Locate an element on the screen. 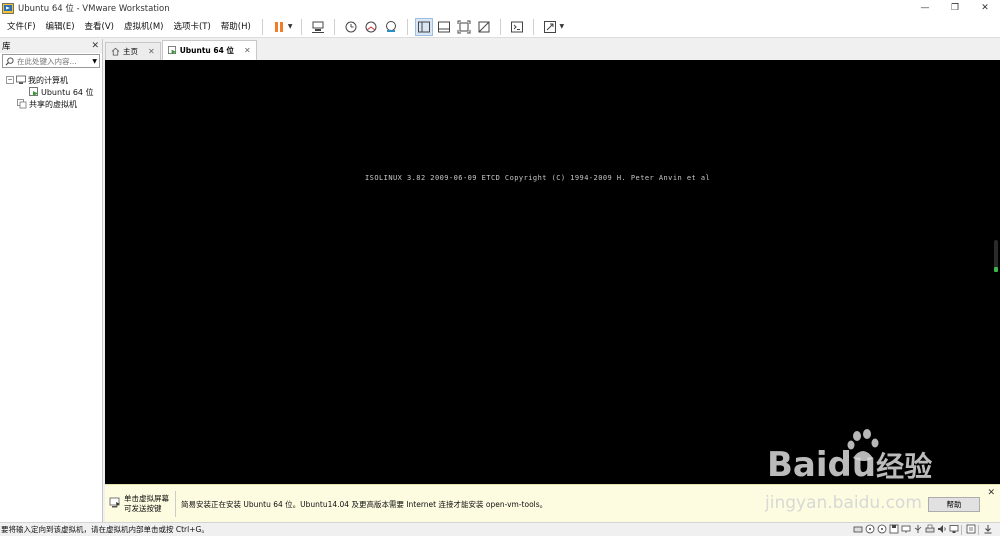 The image size is (1000, 536). status-message: 要将输入定向到该虚拟机，请在虚拟机内部单击或按 Ctrl+G。 is located at coordinates (105, 529).